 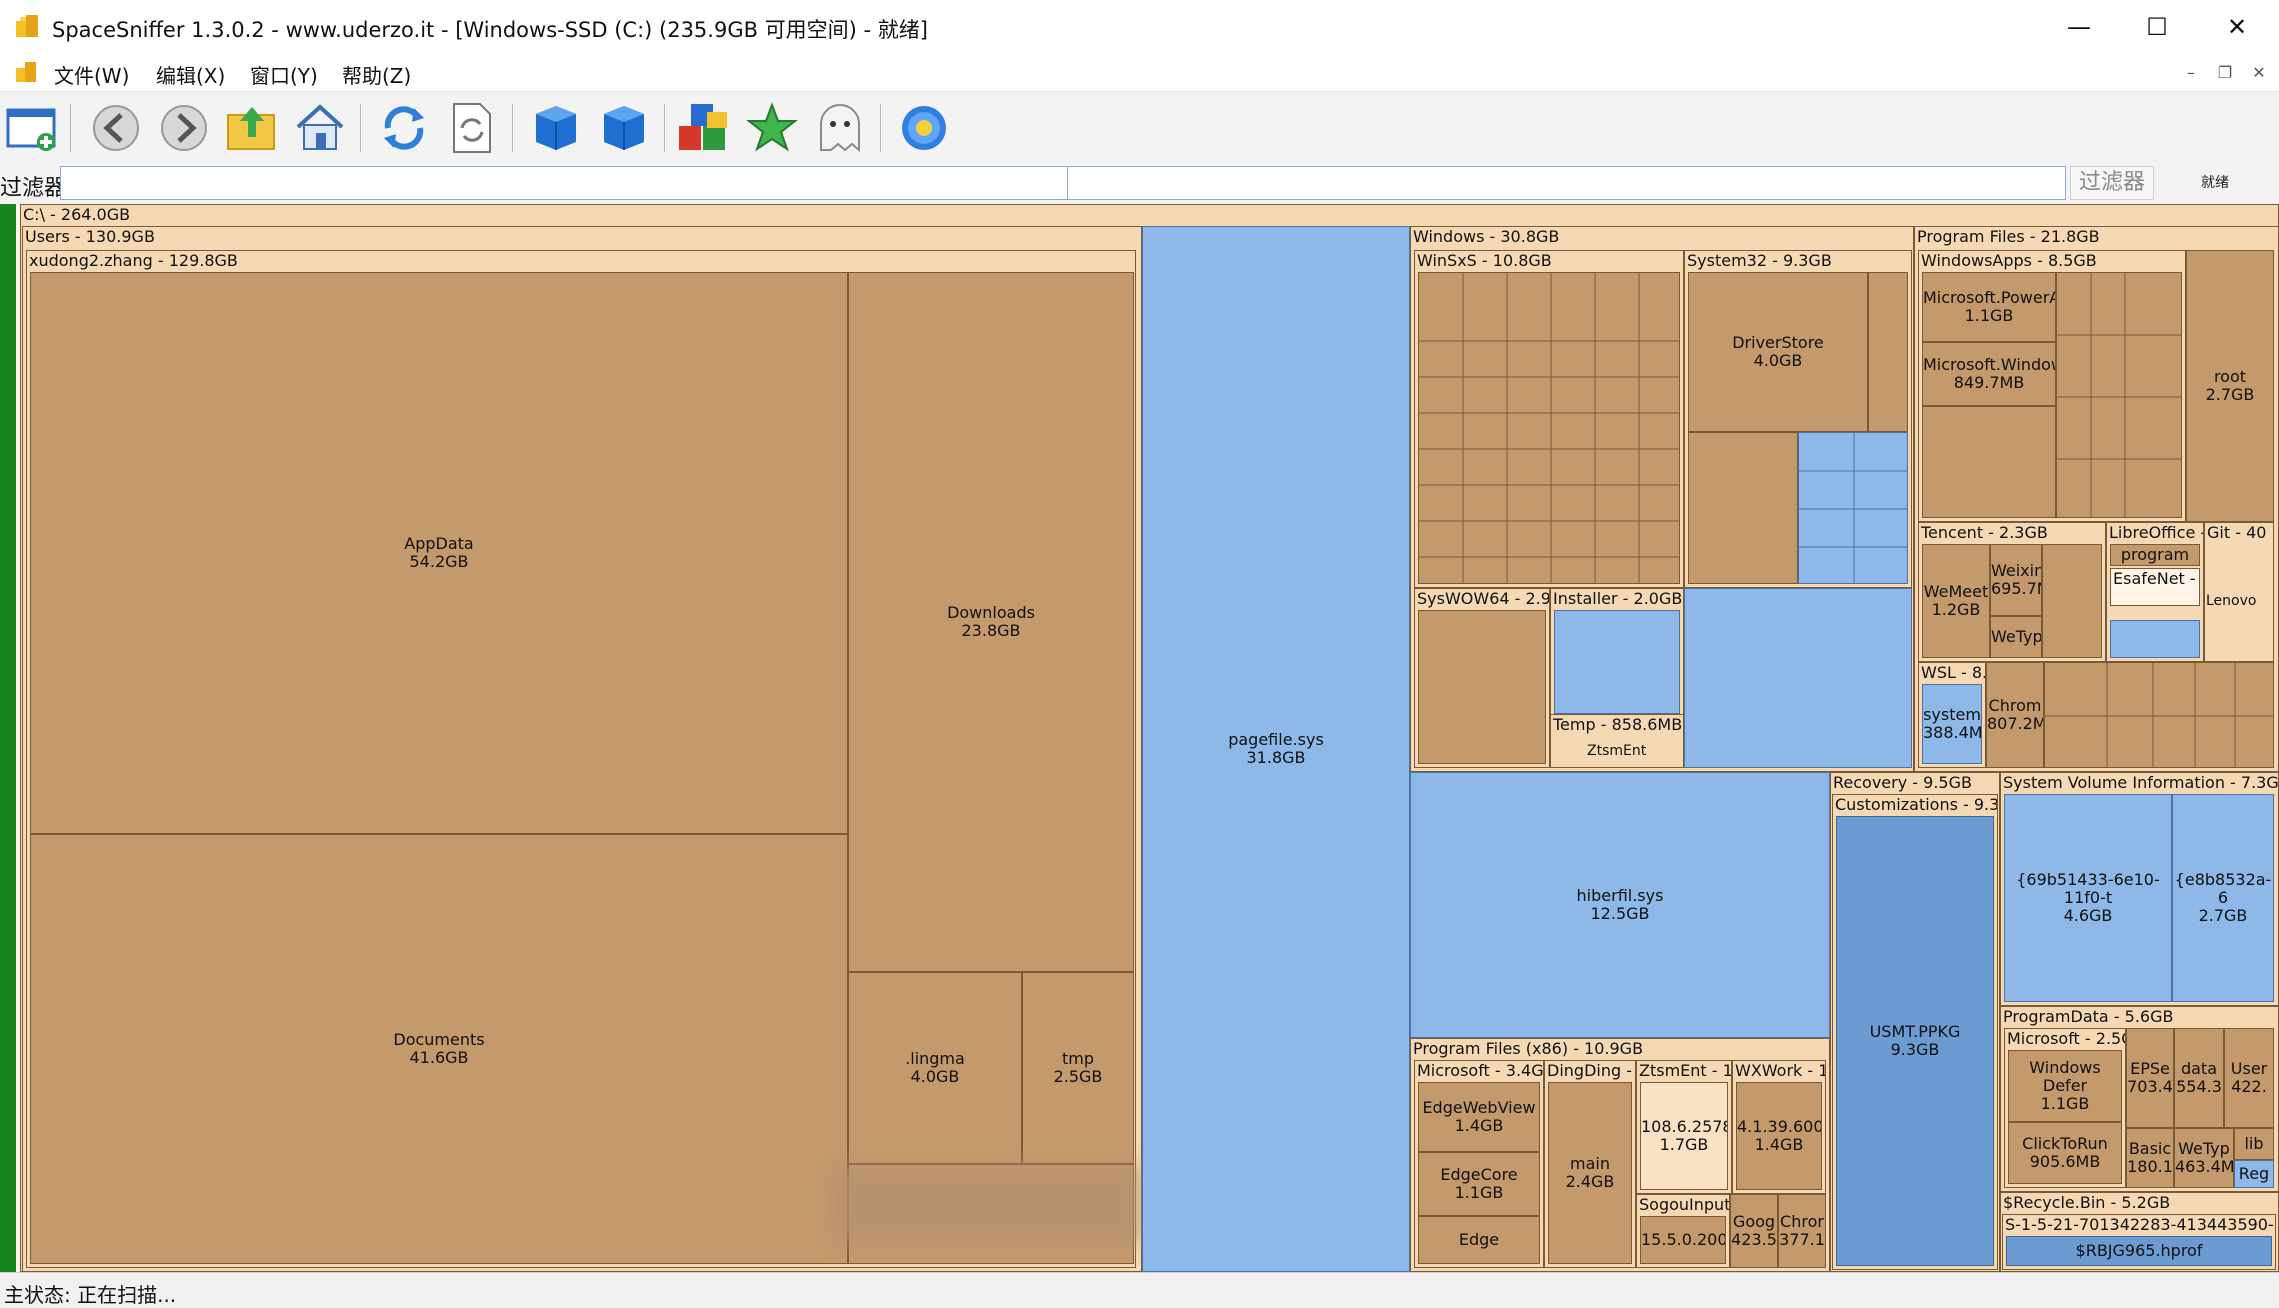 What do you see at coordinates (2254, 1174) in the screenshot?
I see `reg-block: Reg` at bounding box center [2254, 1174].